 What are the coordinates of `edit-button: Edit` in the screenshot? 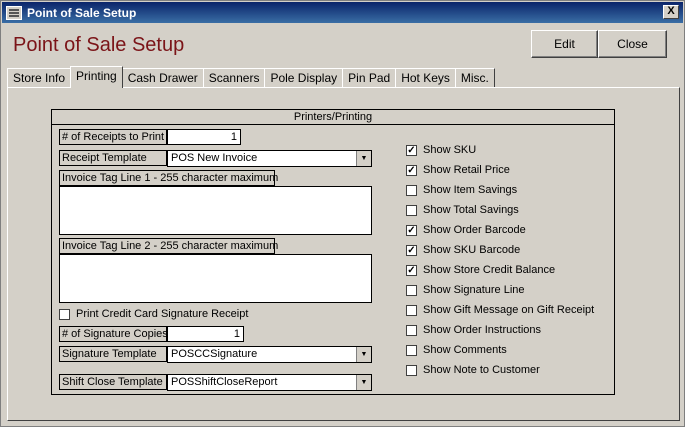 It's located at (564, 44).